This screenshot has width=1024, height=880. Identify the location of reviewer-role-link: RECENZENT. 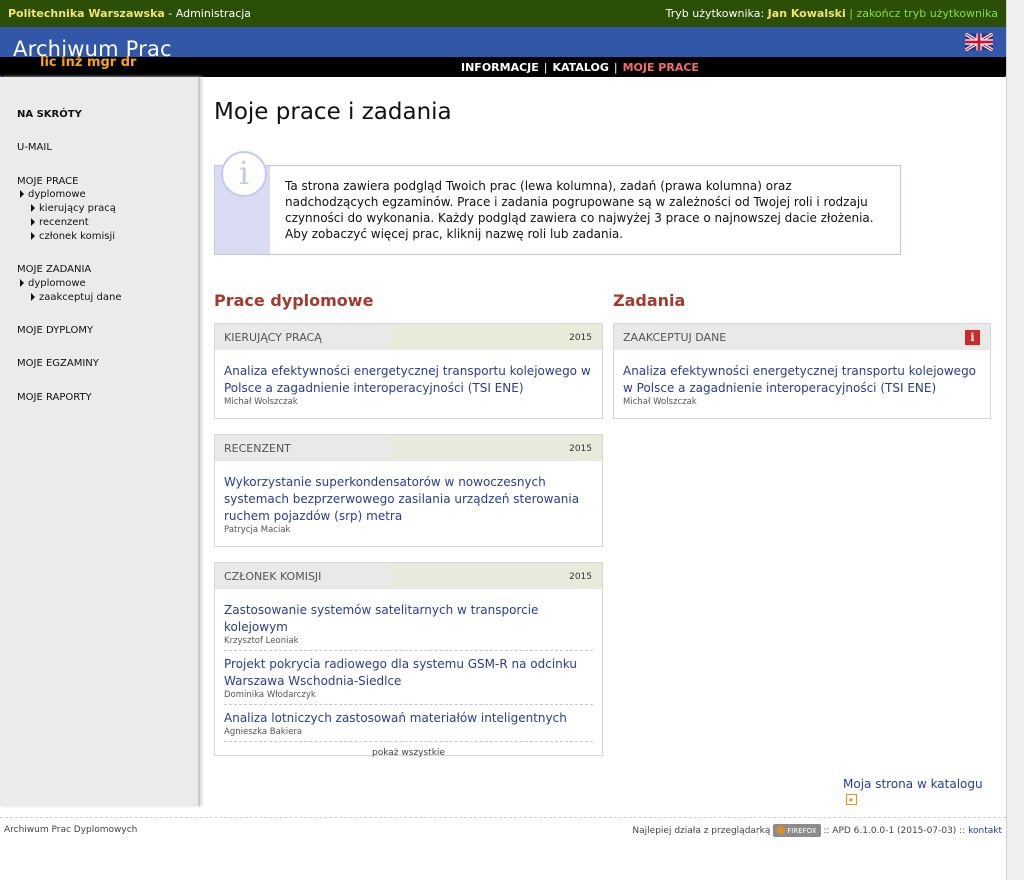
(257, 448).